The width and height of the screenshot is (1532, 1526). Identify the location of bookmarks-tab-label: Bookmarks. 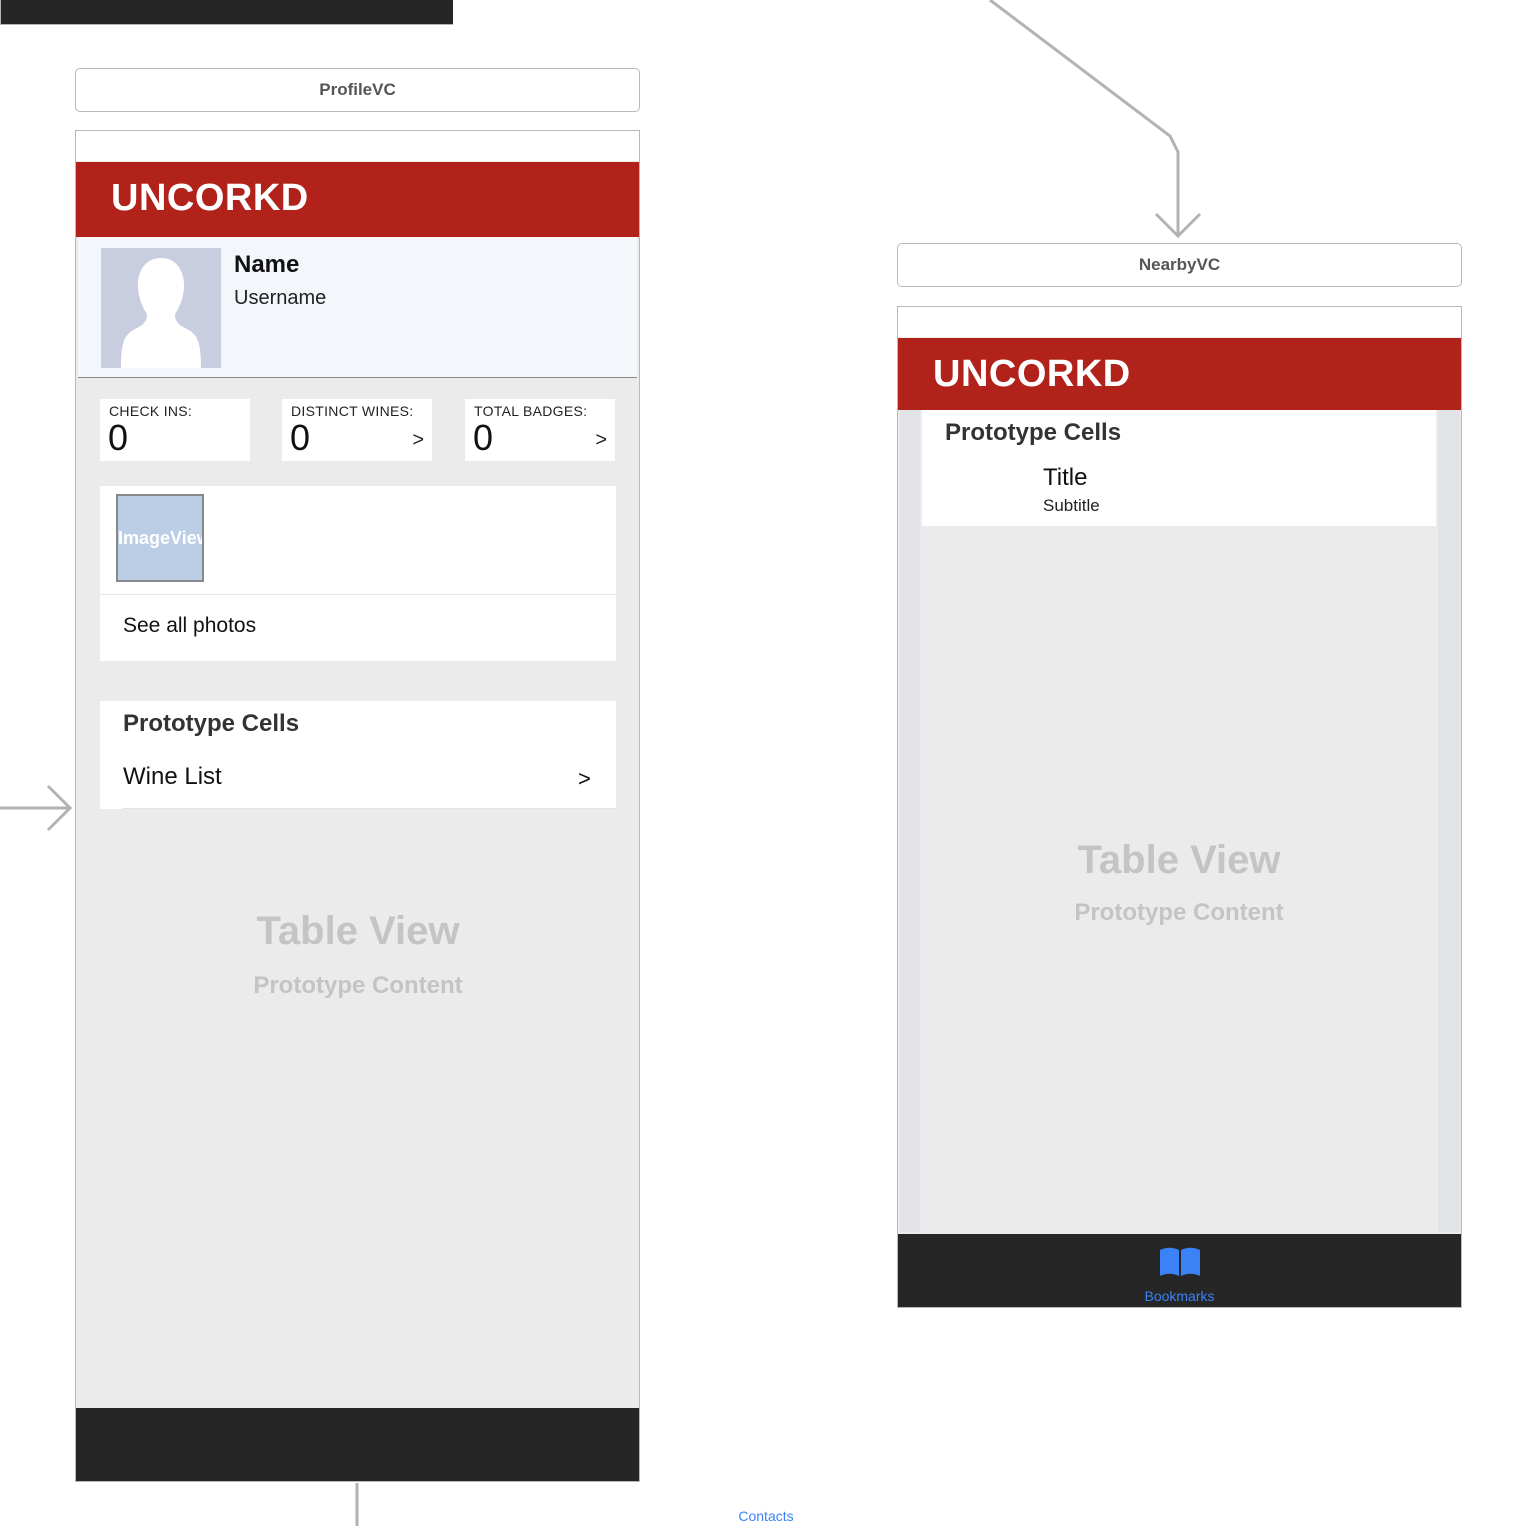
(1179, 1296).